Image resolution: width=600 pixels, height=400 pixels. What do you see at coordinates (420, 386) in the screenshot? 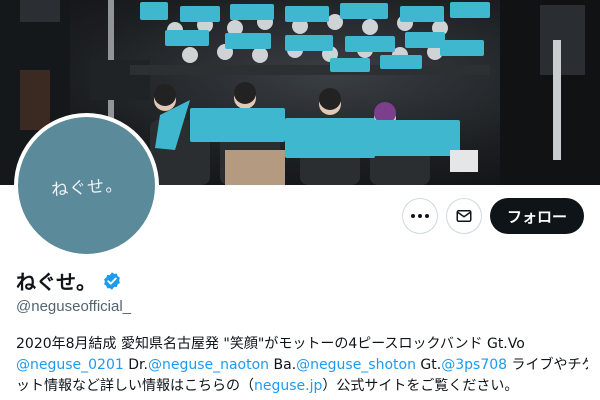
I see `bio-text-site: ）公式サイトをご覧ください。` at bounding box center [420, 386].